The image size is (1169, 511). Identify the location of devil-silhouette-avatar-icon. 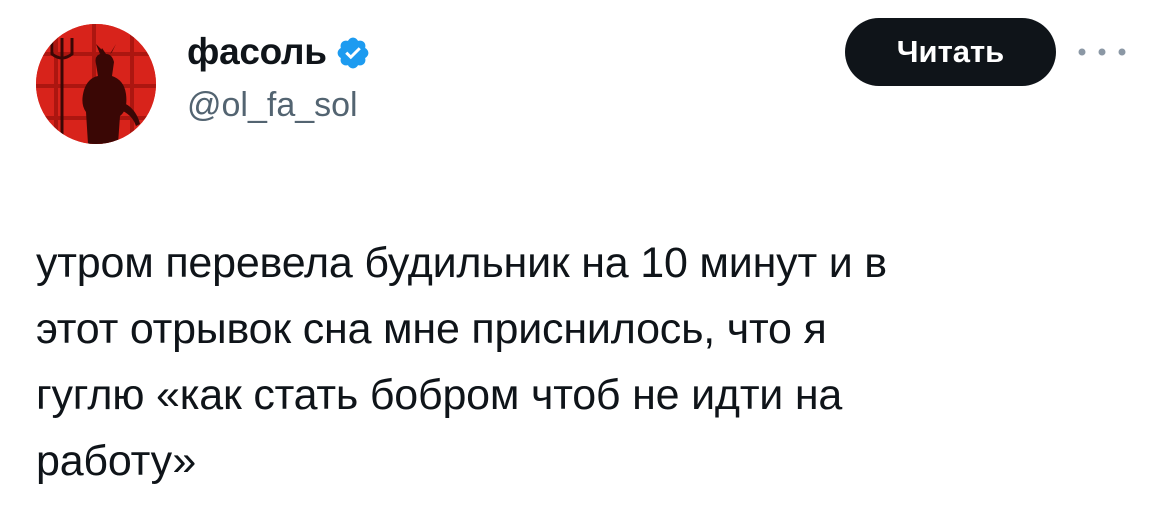
(96, 84).